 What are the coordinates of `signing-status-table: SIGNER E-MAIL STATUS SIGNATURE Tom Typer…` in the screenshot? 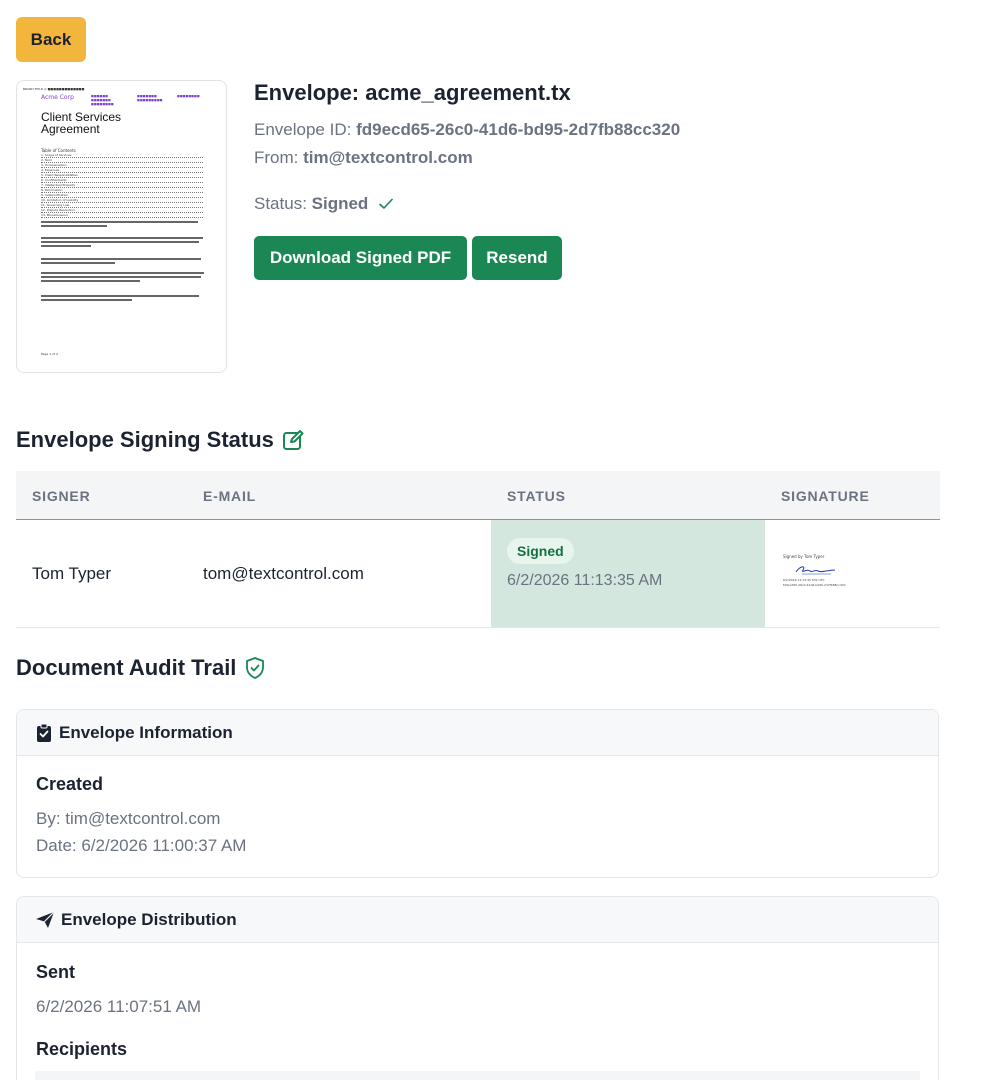 It's located at (478, 549).